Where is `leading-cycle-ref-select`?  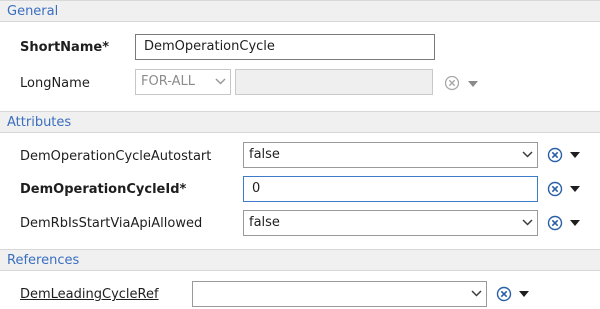
leading-cycle-ref-select is located at coordinates (339, 294).